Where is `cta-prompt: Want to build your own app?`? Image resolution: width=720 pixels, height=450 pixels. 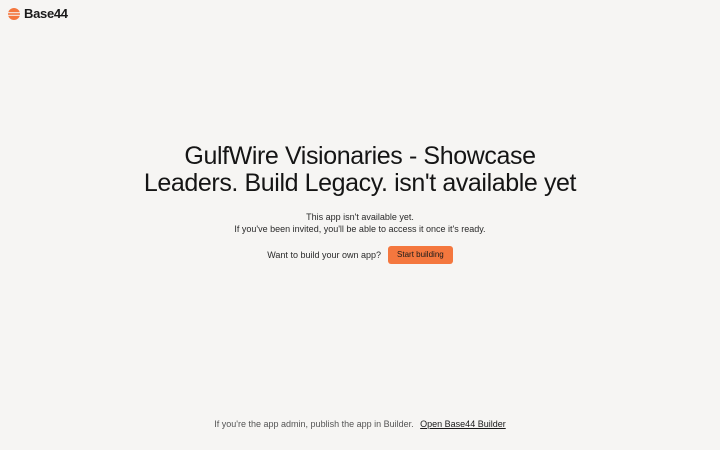
cta-prompt: Want to build your own app? is located at coordinates (324, 255).